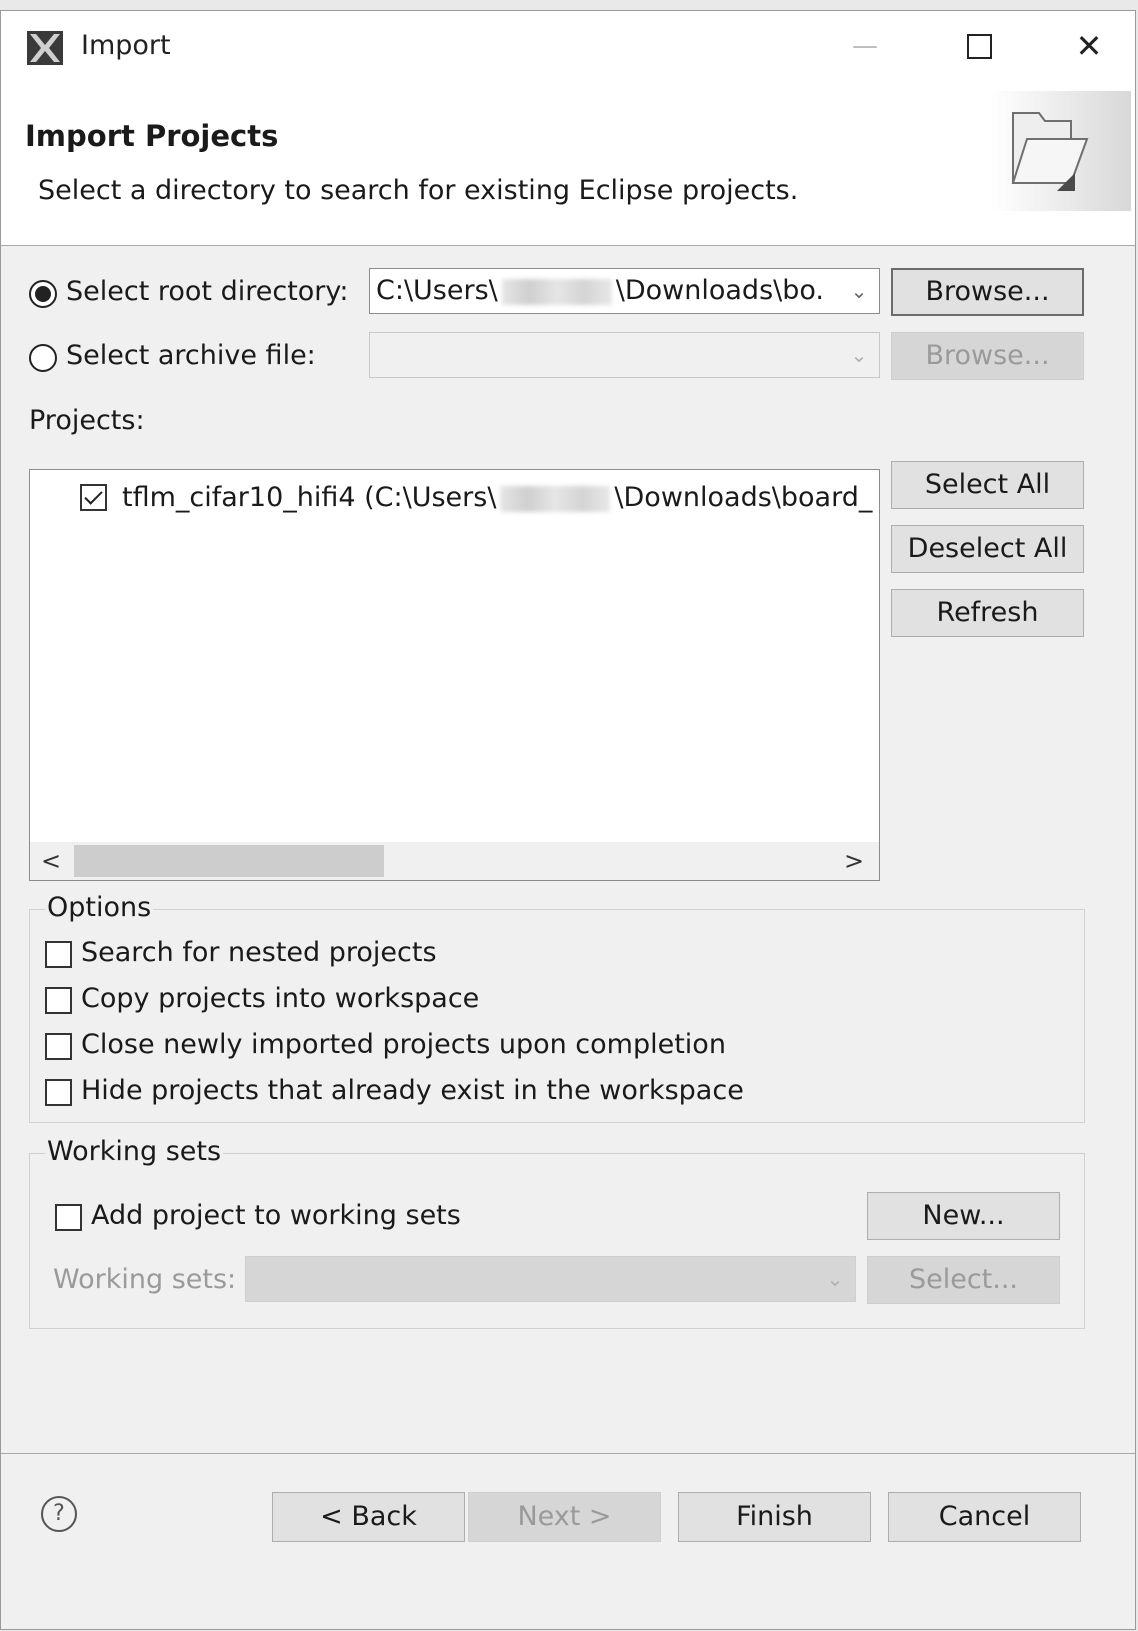 This screenshot has height=1631, width=1138. What do you see at coordinates (276, 1215) in the screenshot?
I see `add-working-sets-label: Add project to working sets` at bounding box center [276, 1215].